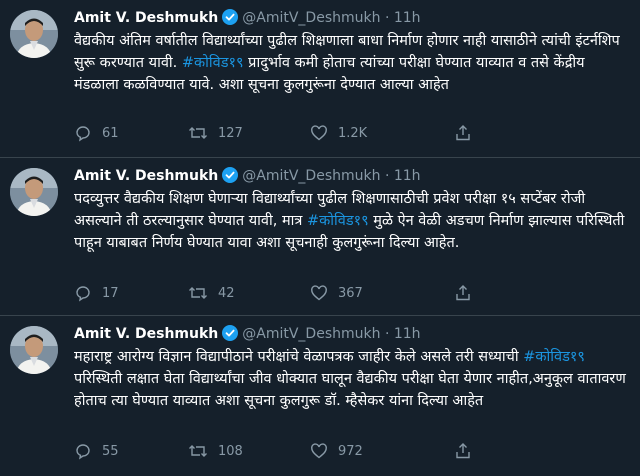  I want to click on reply-count: 17, so click(110, 293).